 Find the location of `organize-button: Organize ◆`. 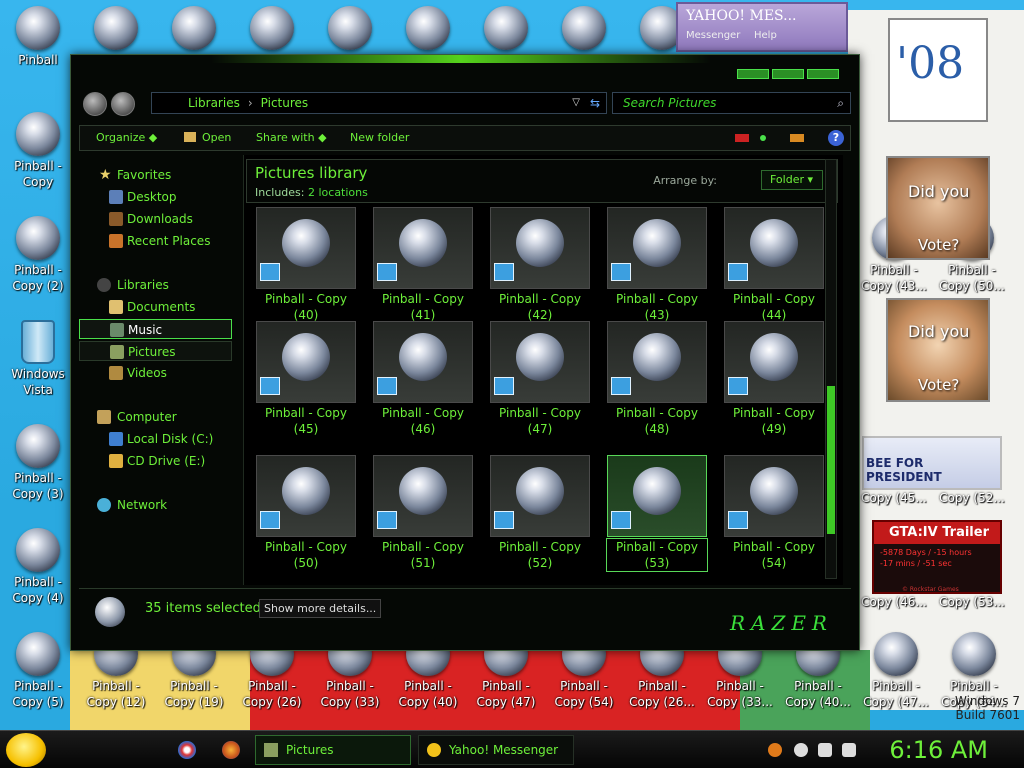

organize-button: Organize ◆ is located at coordinates (126, 138).